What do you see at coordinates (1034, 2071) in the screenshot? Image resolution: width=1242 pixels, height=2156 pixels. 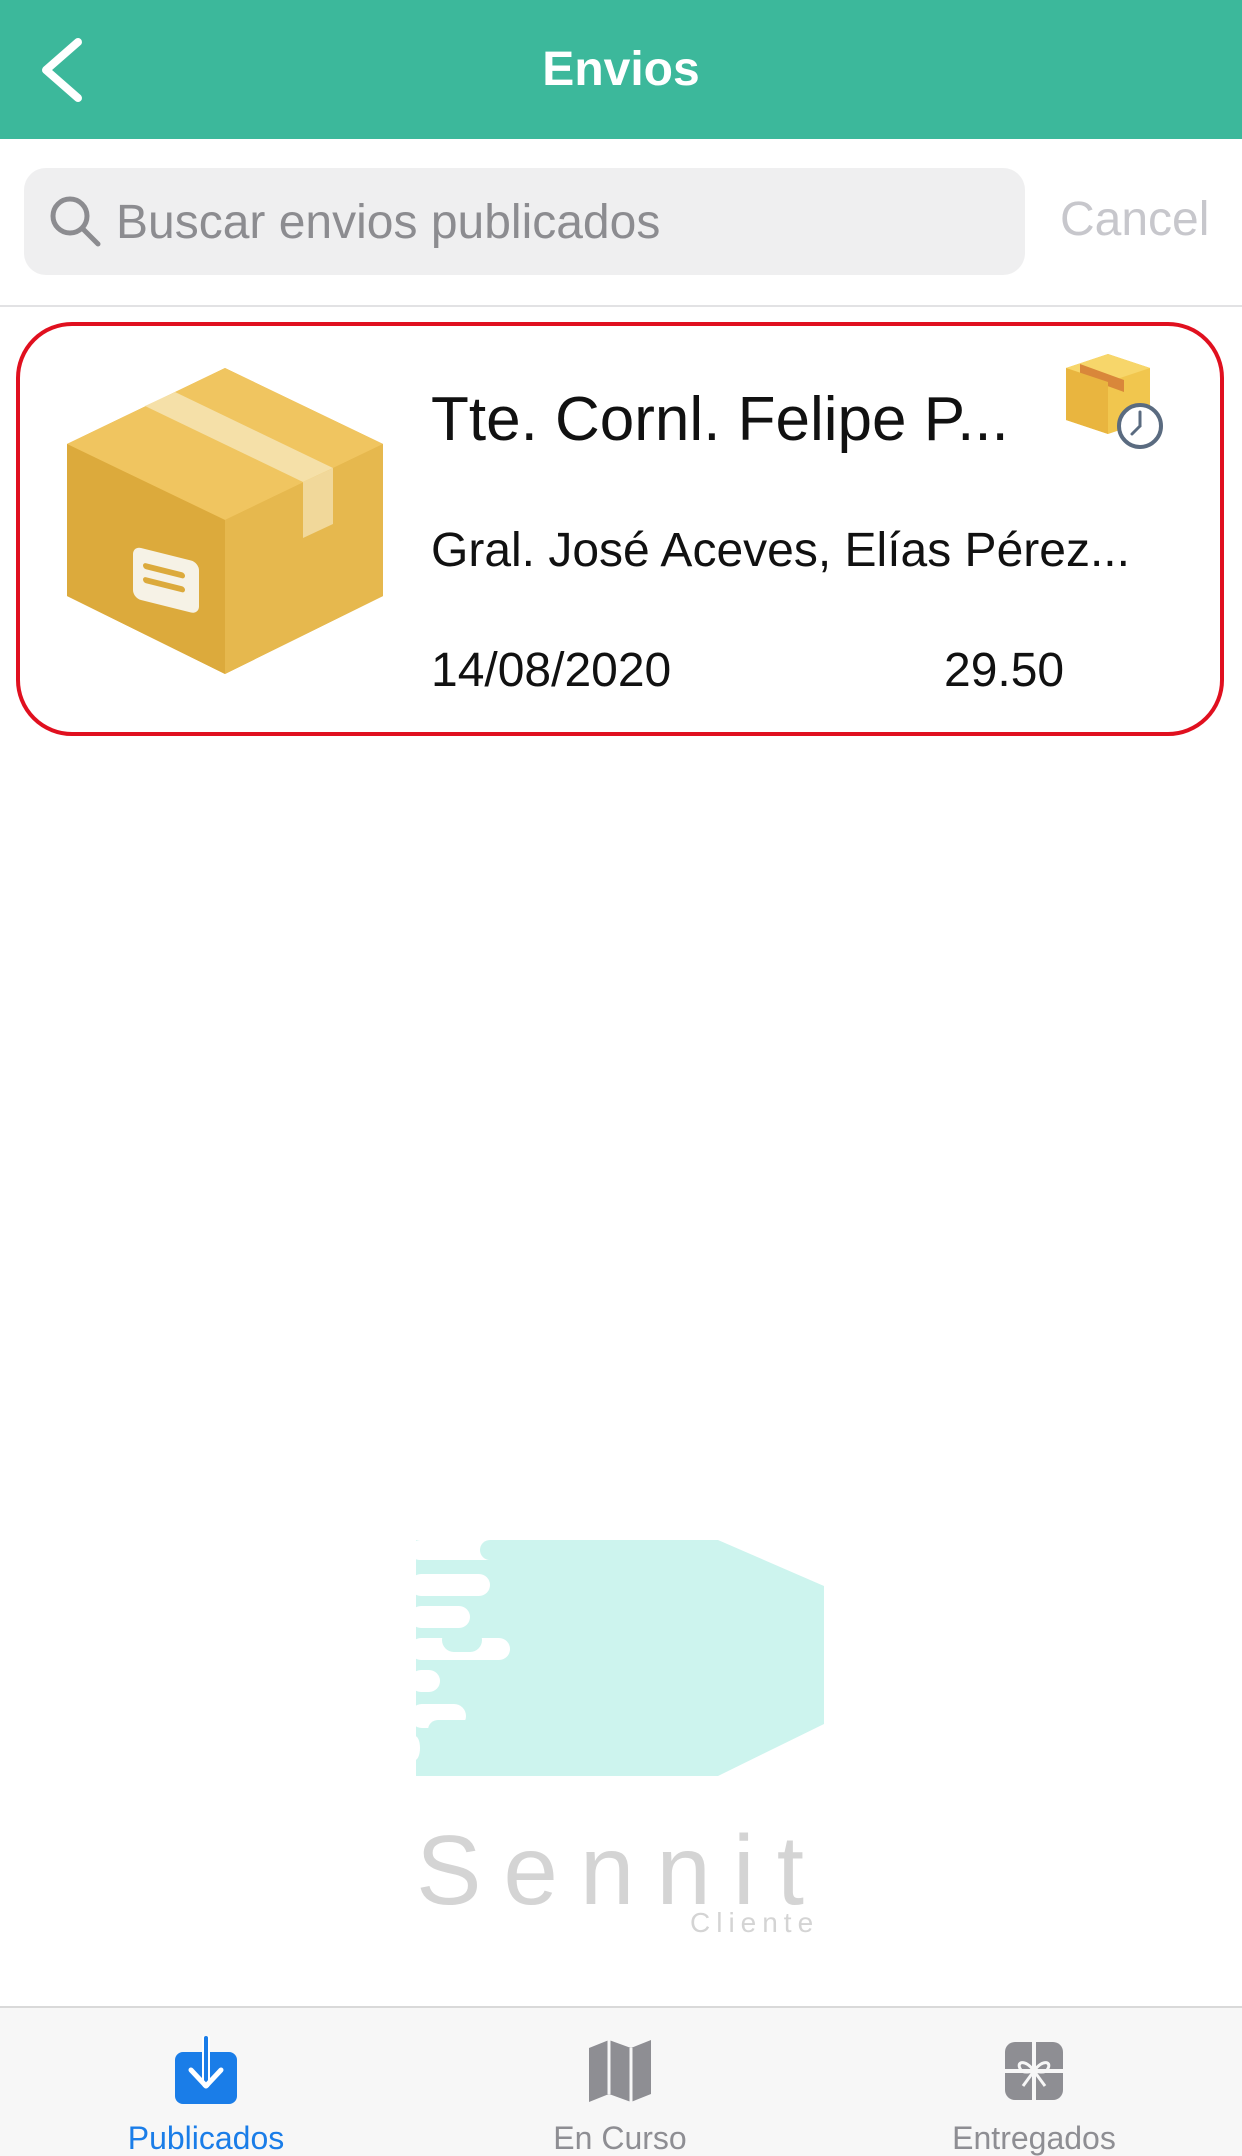 I see `gift-icon` at bounding box center [1034, 2071].